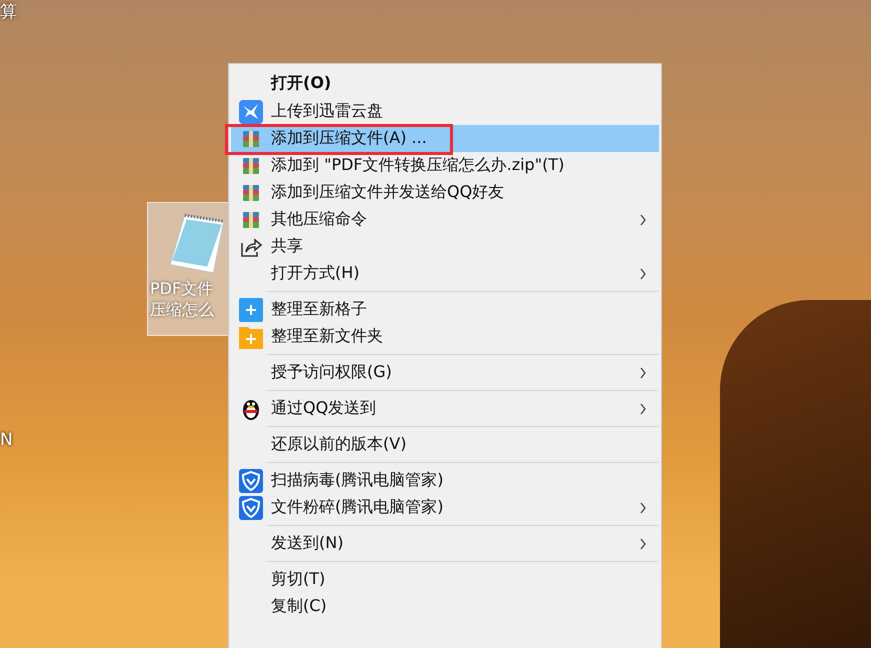  I want to click on menu-item-label: 添加到 "PDF文件转换压缩怎么办.zip"(T), so click(417, 165).